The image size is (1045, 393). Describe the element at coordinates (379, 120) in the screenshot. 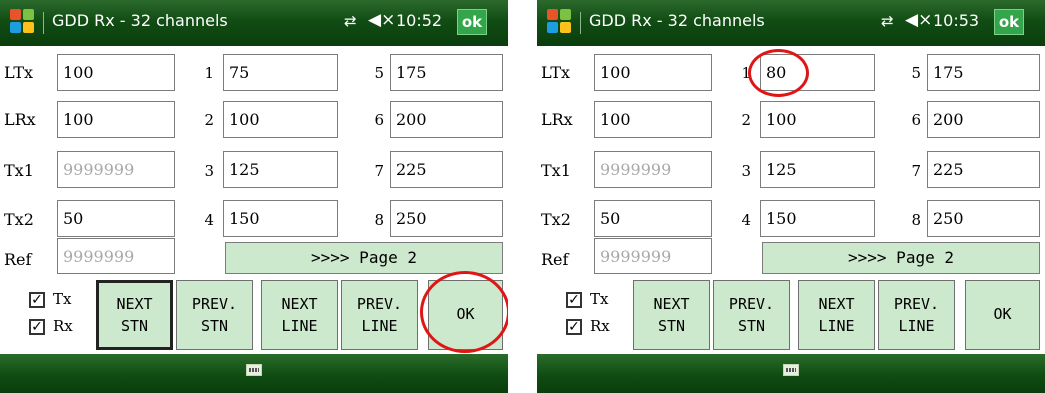

I see `channel-6-label: 6` at that location.